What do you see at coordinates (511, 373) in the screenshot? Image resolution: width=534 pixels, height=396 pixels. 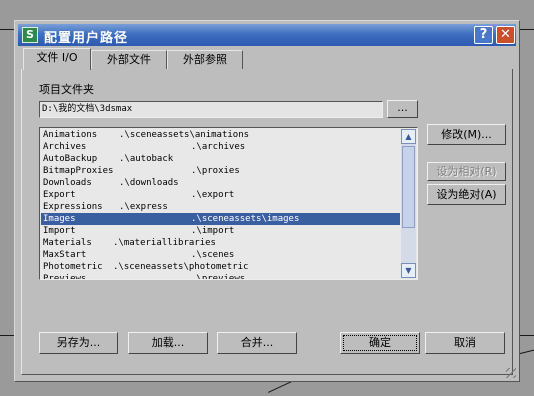 I see `resize-grip-icon` at bounding box center [511, 373].